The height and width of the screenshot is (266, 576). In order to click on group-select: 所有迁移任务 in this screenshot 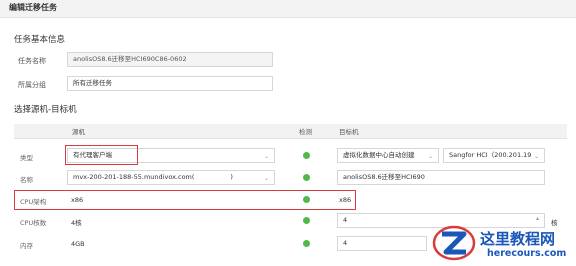, I will do `click(170, 83)`.